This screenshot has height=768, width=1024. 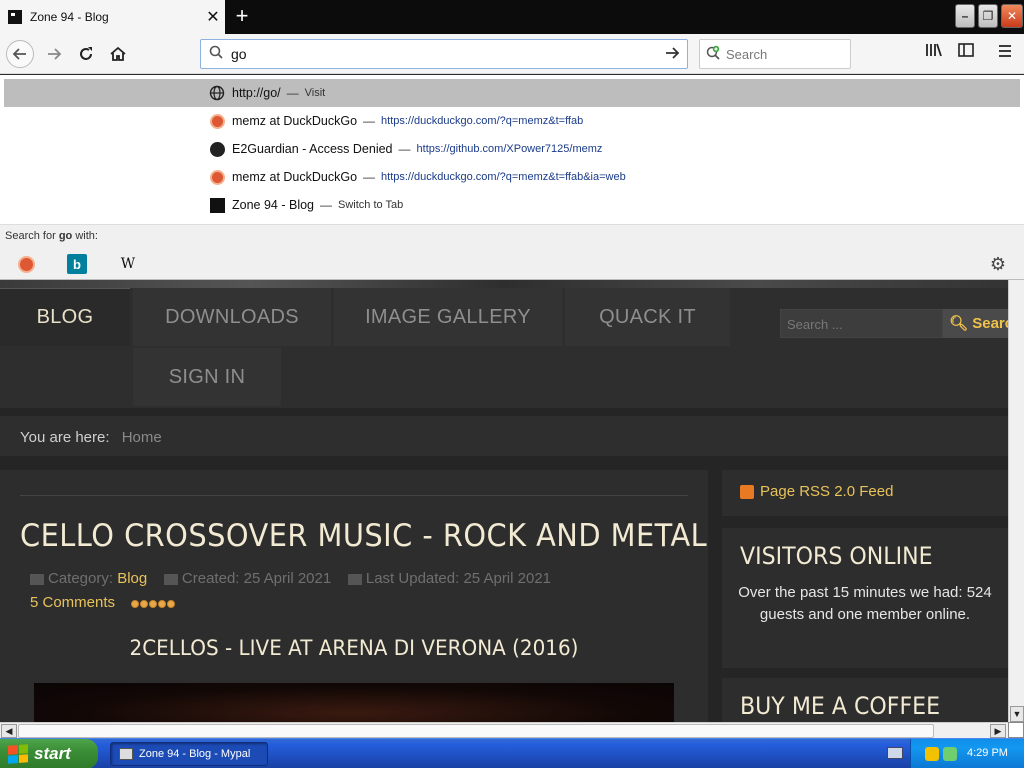 I want to click on autocomplete-item: http://go/ — Visit, so click(x=512, y=93).